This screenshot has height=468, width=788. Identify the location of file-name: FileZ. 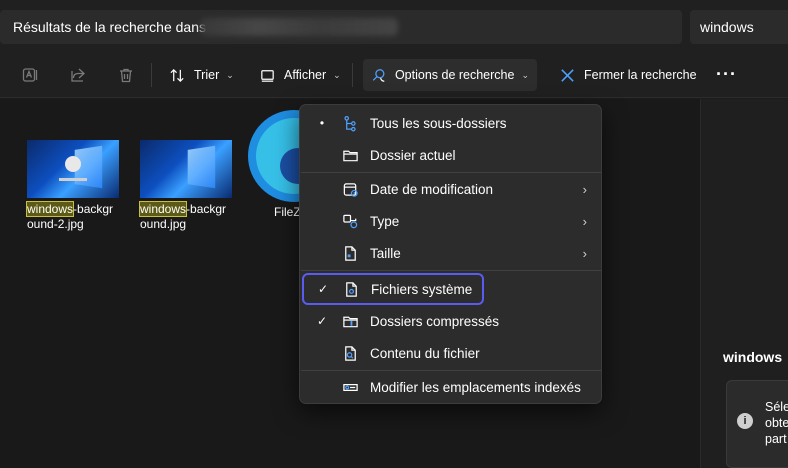
(287, 212).